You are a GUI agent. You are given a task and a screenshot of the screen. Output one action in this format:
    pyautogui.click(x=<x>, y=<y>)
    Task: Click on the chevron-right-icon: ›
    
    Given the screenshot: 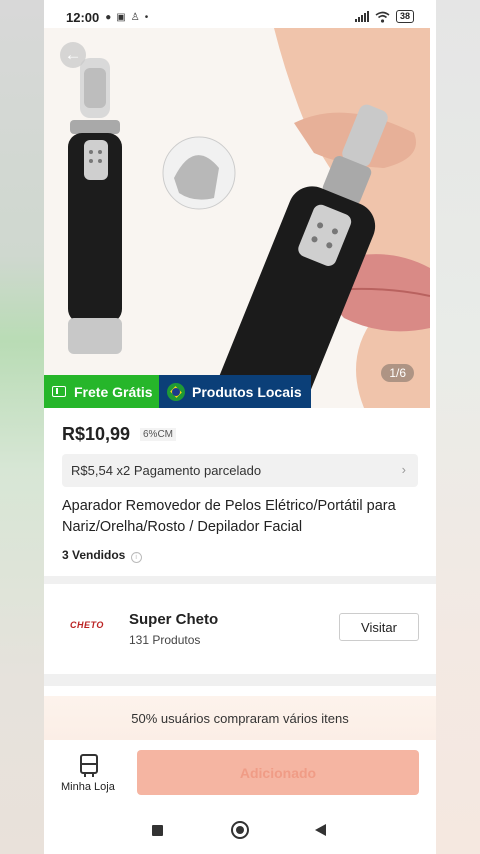 What is the action you would take?
    pyautogui.click(x=403, y=469)
    